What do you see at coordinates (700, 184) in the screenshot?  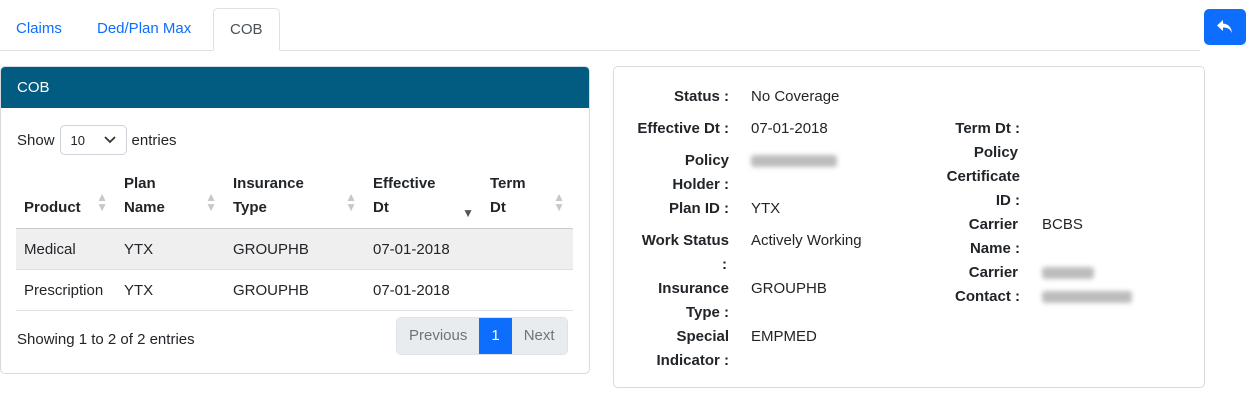 I see `label-line: Holder :` at bounding box center [700, 184].